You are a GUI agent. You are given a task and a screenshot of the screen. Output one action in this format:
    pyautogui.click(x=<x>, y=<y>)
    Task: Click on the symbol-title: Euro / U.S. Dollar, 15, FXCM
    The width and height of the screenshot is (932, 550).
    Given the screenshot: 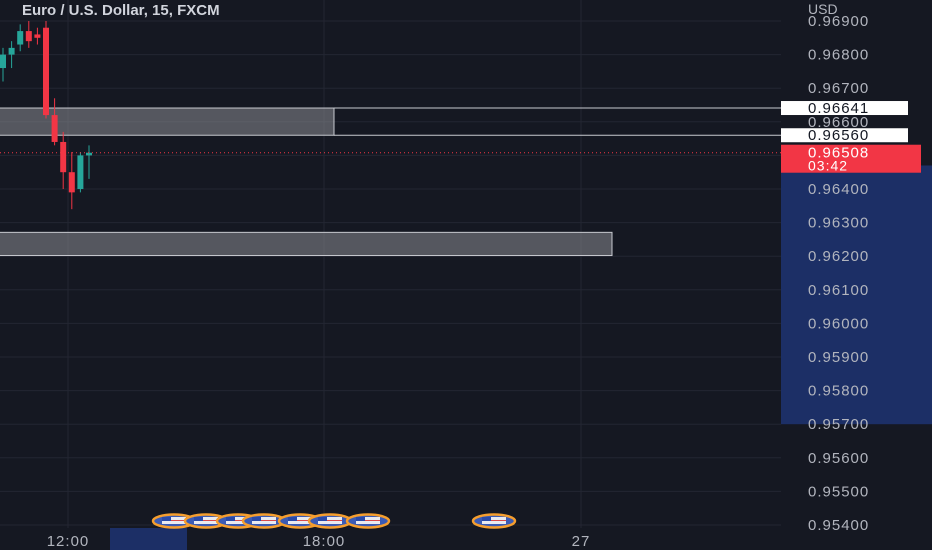 What is the action you would take?
    pyautogui.click(x=121, y=11)
    